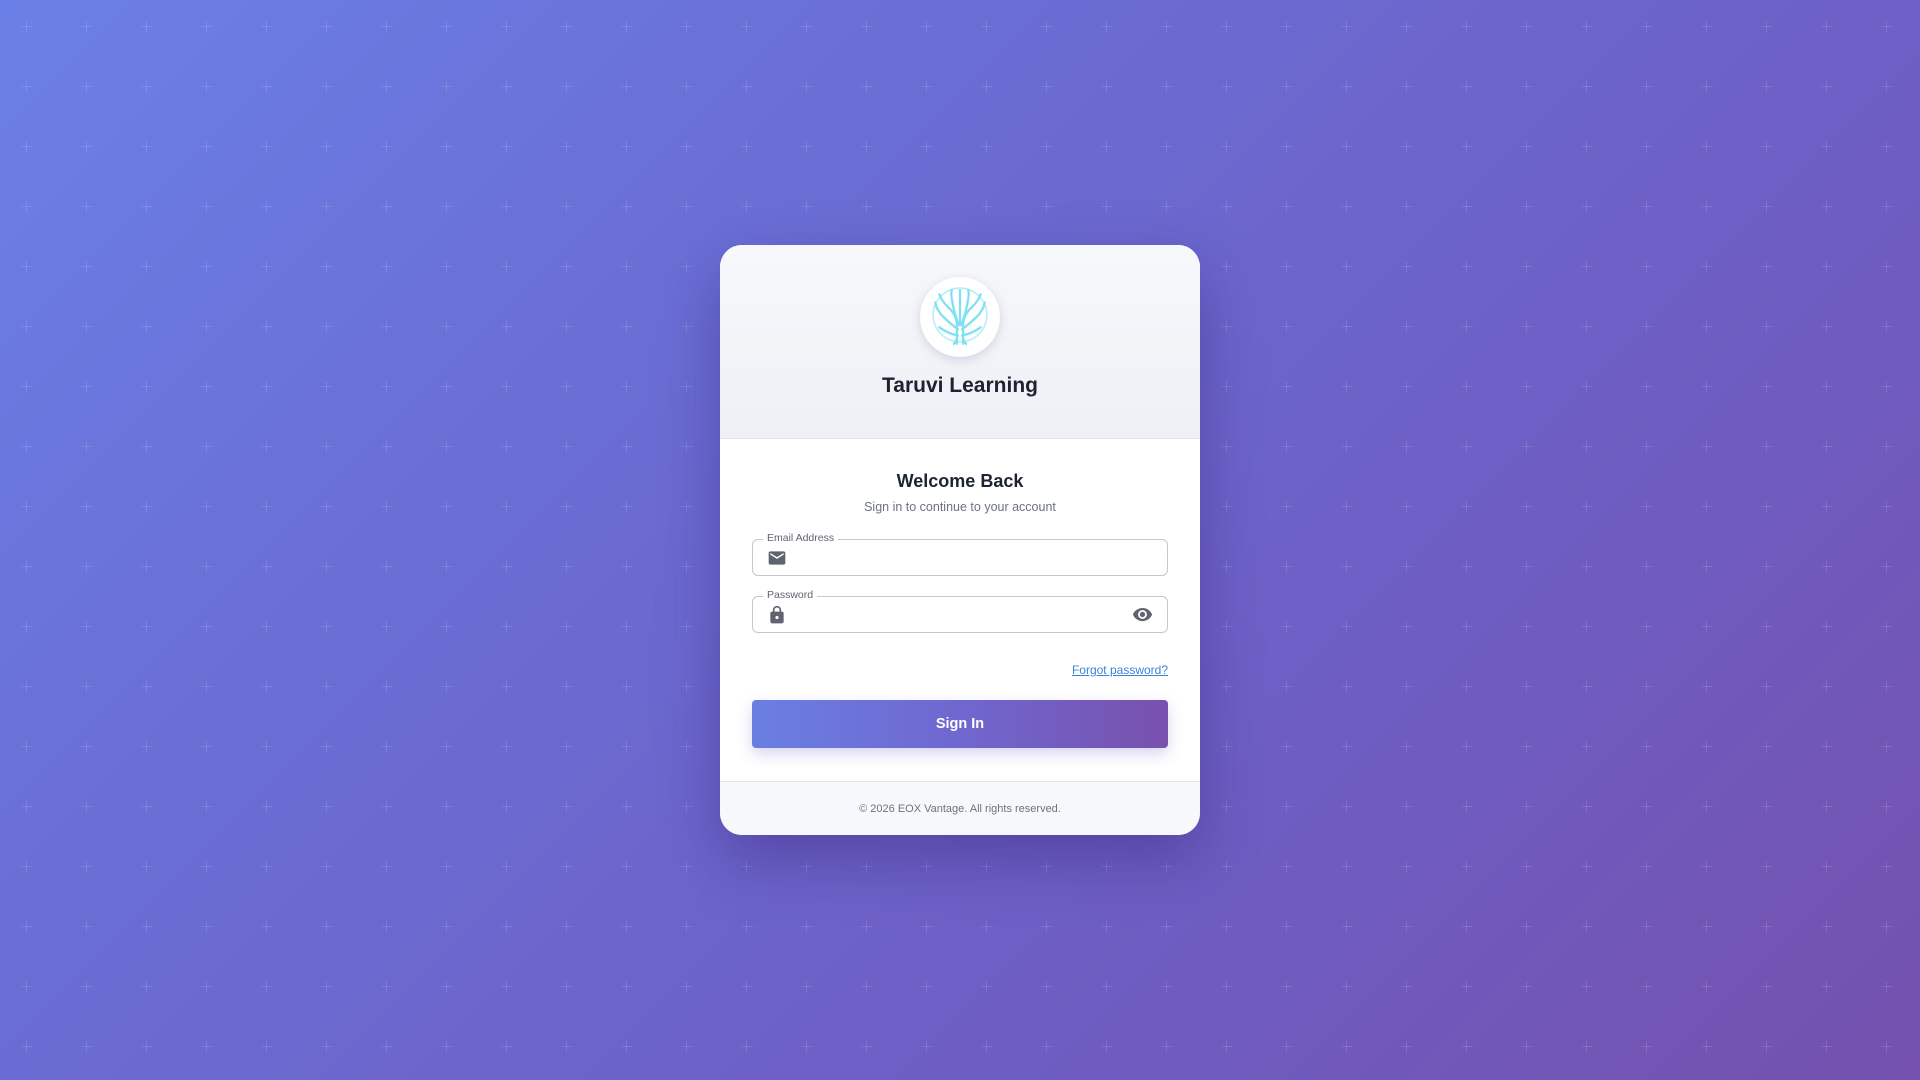 The image size is (1920, 1080). I want to click on copyright-text: © 2026 EOX Vantage. All rights reserved., so click(960, 808).